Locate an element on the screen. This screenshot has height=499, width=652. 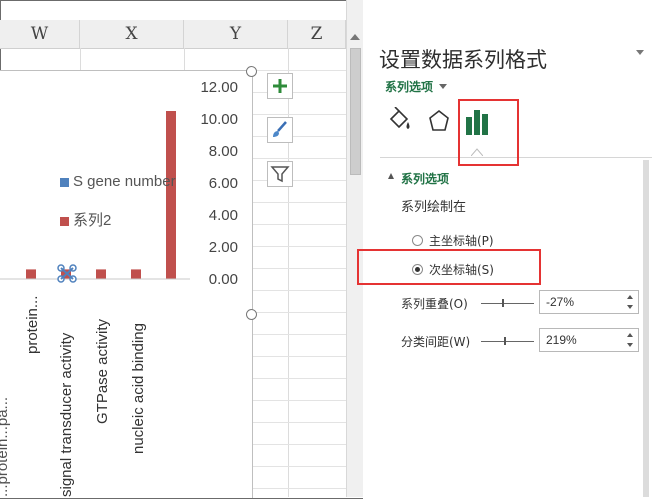
axis-tick-label: 12.00 is located at coordinates (219, 87).